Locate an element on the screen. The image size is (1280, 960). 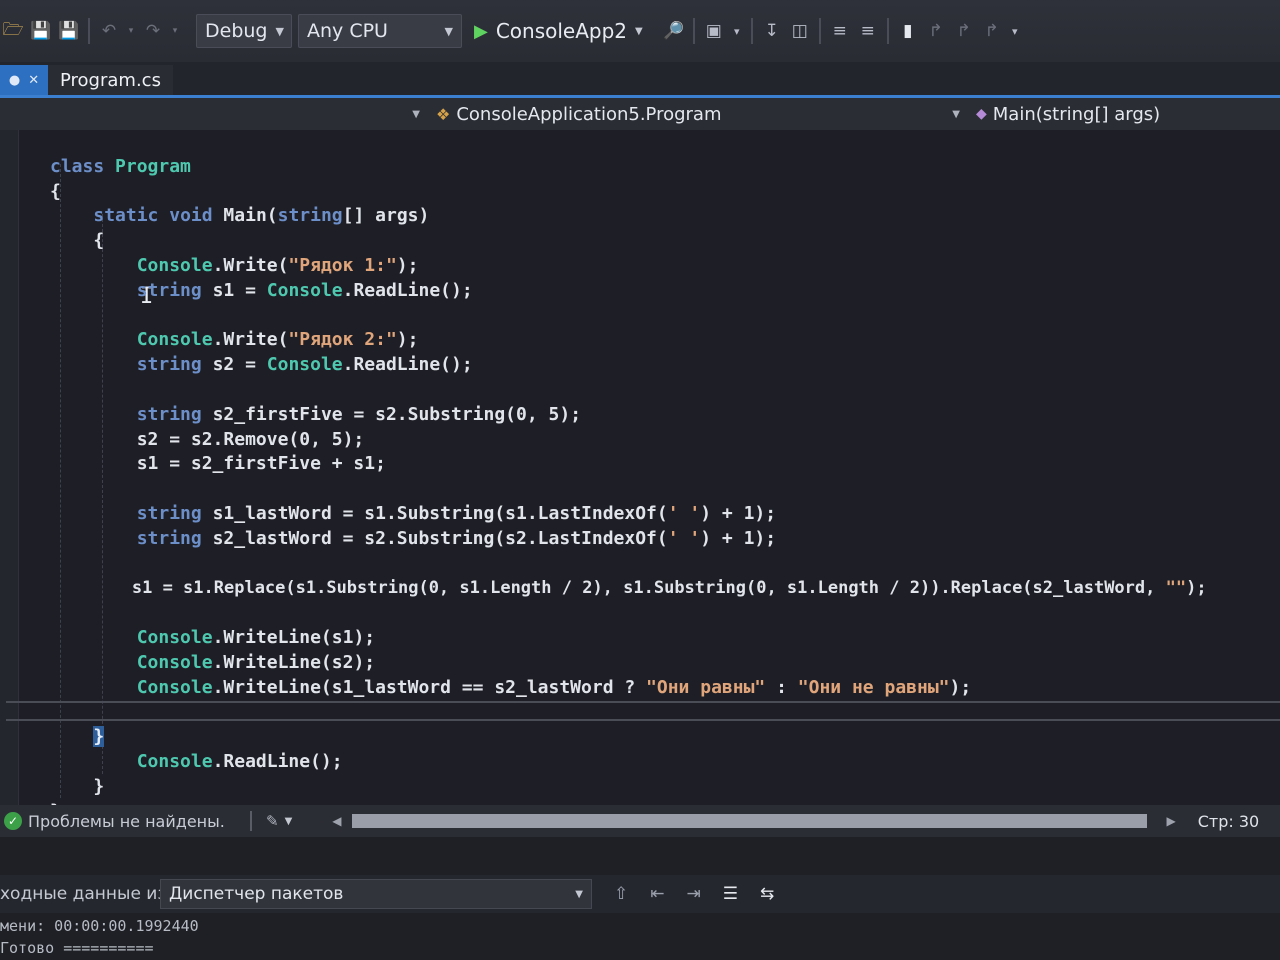
start-project-label: ConsoleApp2 is located at coordinates (561, 31).